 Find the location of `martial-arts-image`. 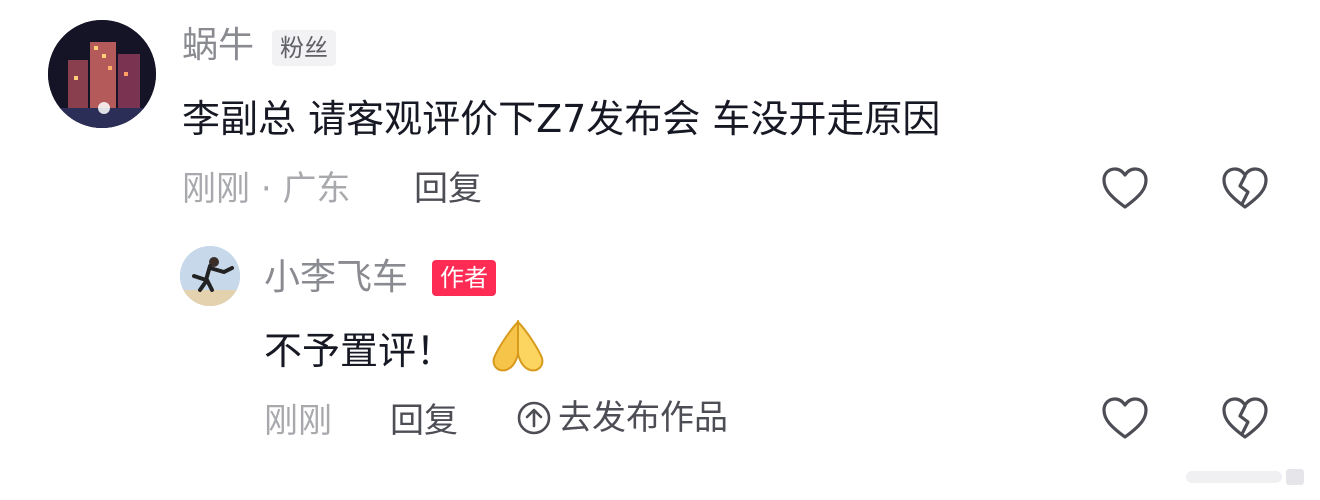

martial-arts-image is located at coordinates (210, 276).